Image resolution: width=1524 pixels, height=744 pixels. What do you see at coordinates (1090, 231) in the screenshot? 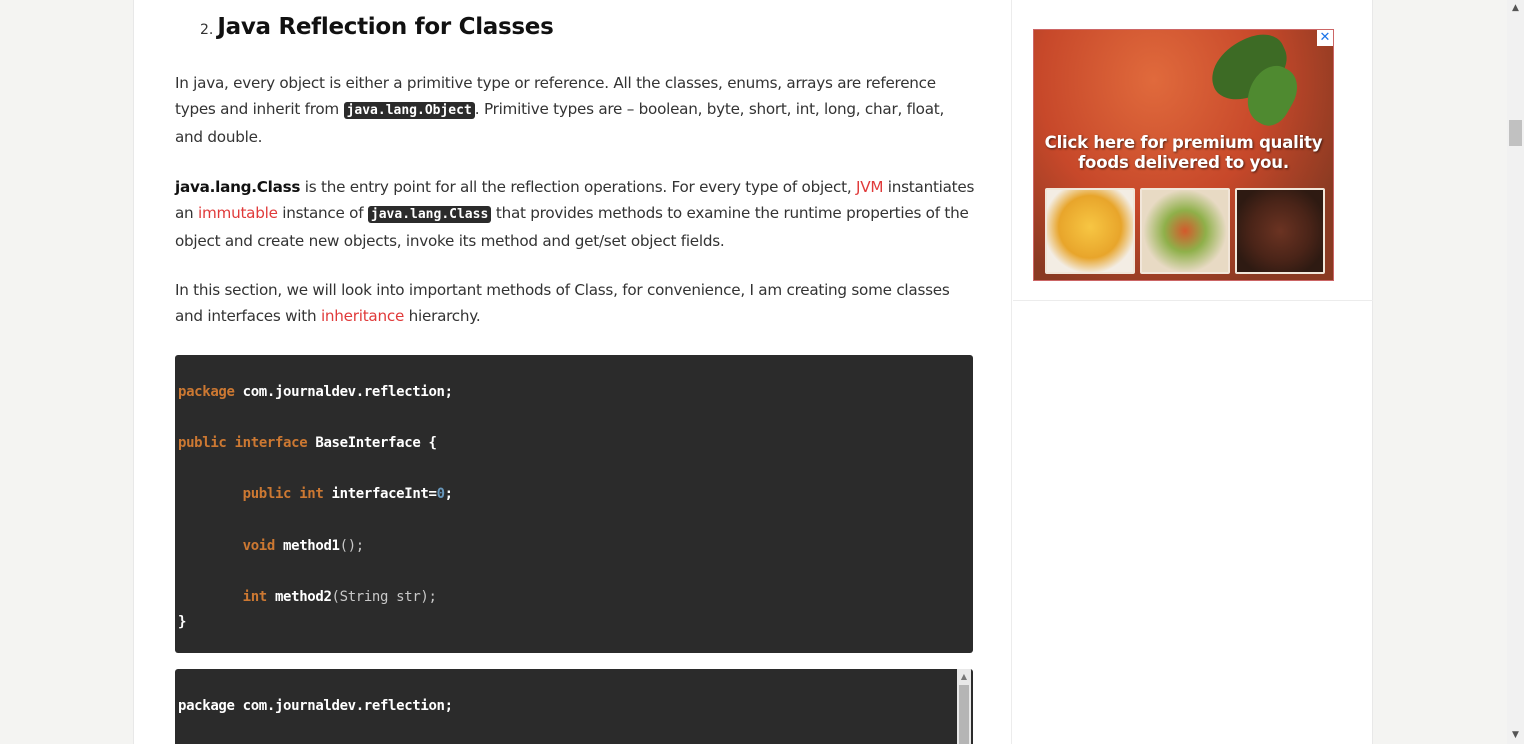
I see `mac-and-cheese-image` at bounding box center [1090, 231].